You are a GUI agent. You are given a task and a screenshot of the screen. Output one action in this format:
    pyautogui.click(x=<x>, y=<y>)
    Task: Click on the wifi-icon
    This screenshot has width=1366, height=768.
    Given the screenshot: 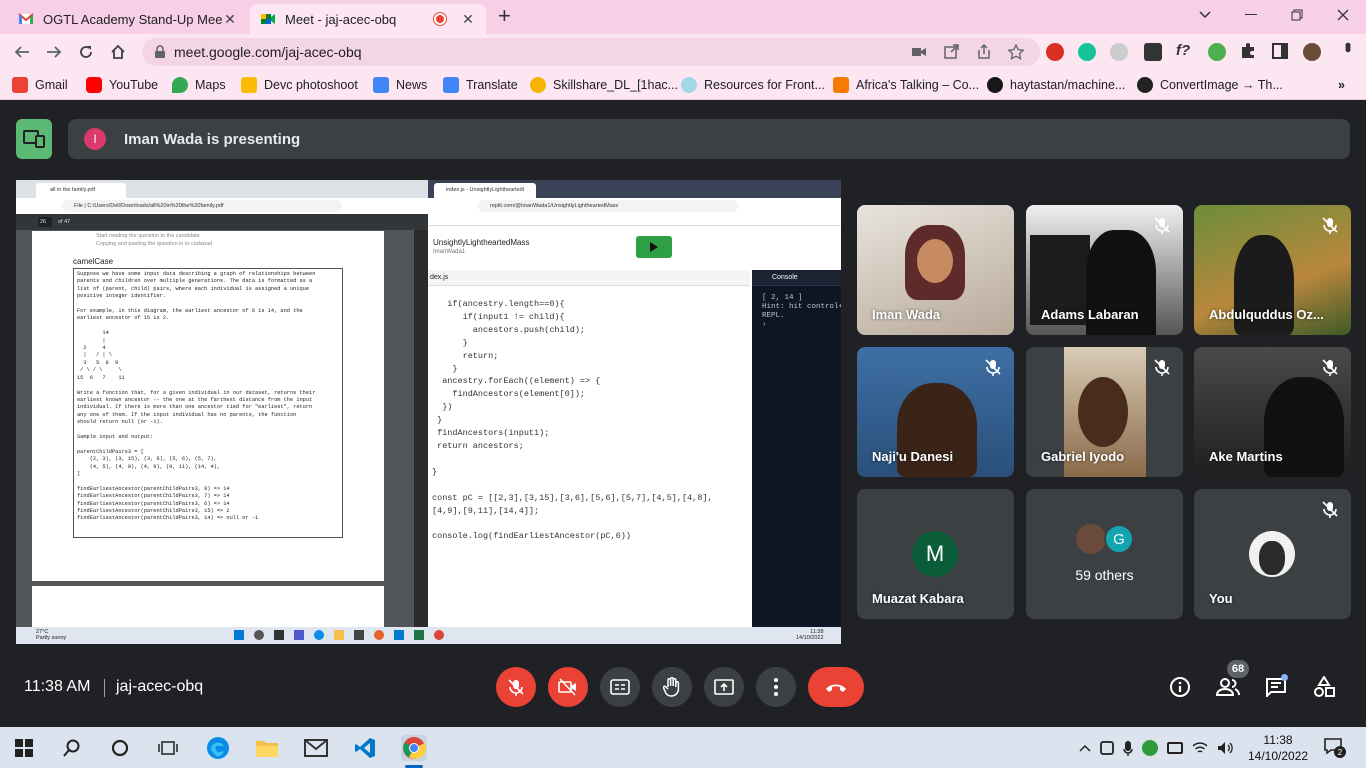 What is the action you would take?
    pyautogui.click(x=1200, y=748)
    